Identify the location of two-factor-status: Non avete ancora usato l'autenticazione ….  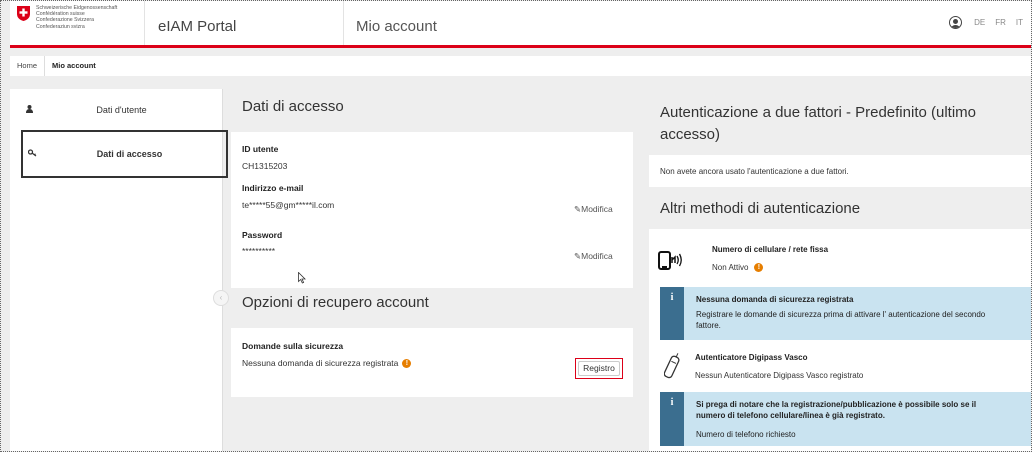
(754, 171).